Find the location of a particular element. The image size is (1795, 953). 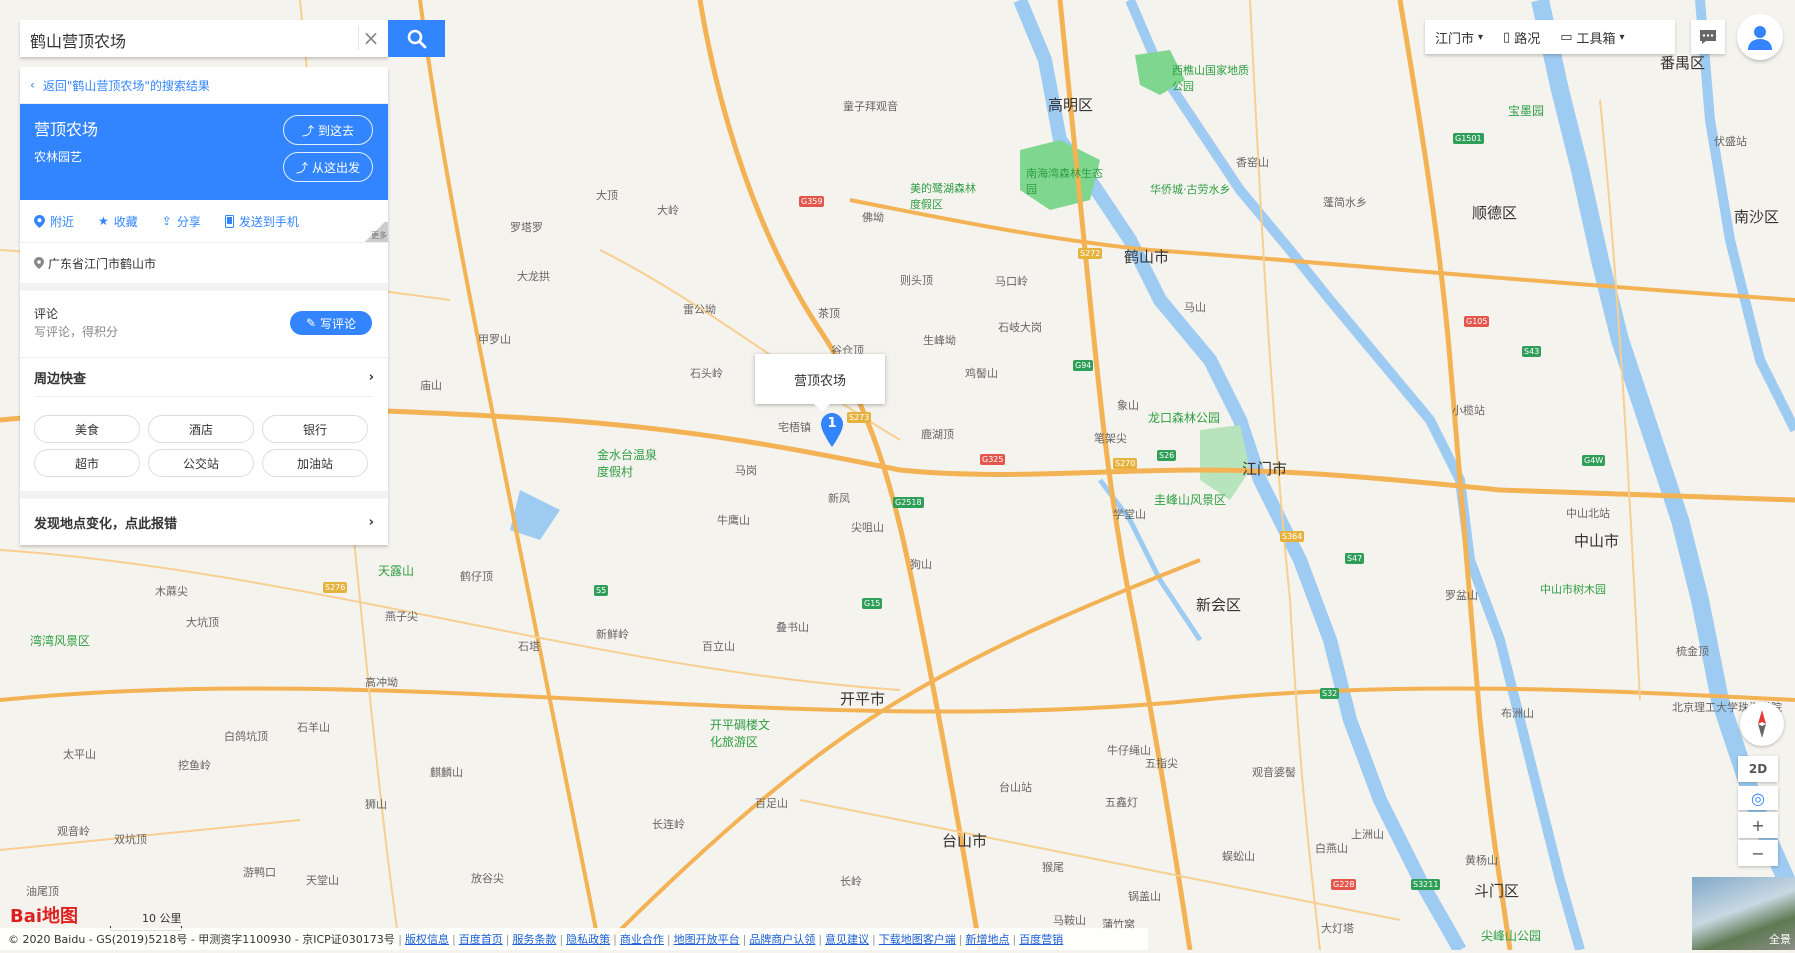

map-marker: 1 is located at coordinates (832, 431).